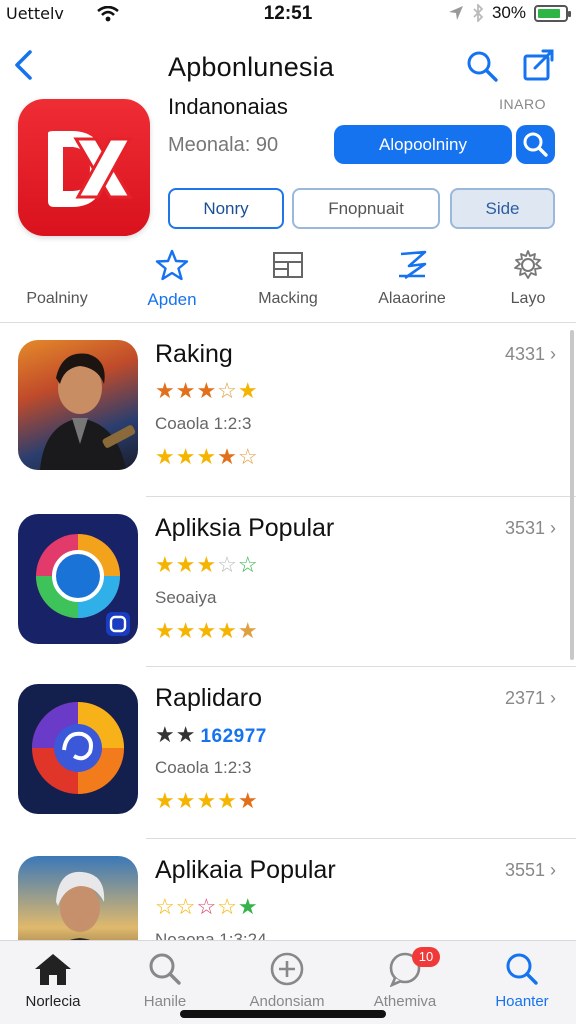 This screenshot has width=576, height=1024. I want to click on status-bar: Uettelv 12:51 30%, so click(288, 15).